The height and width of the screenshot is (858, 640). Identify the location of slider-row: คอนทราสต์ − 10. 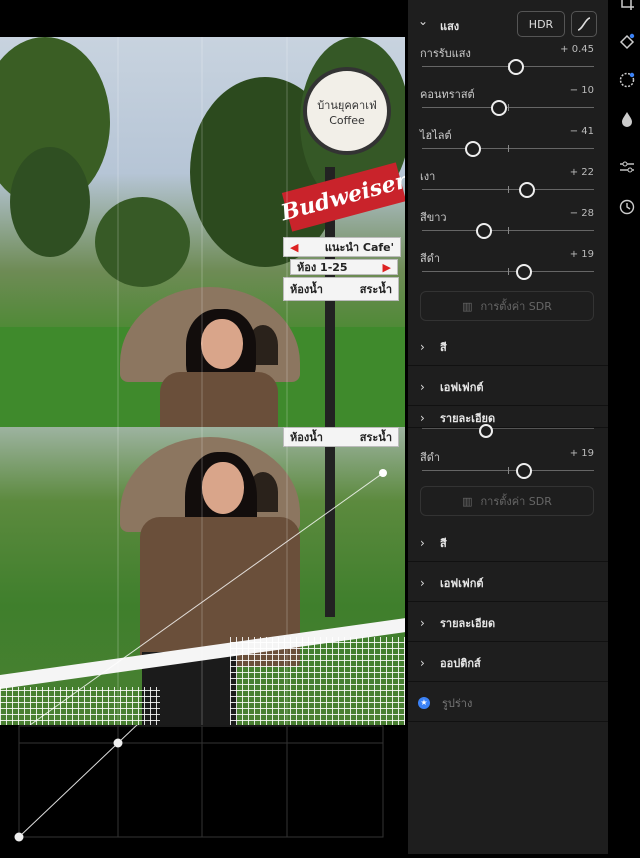
(508, 105).